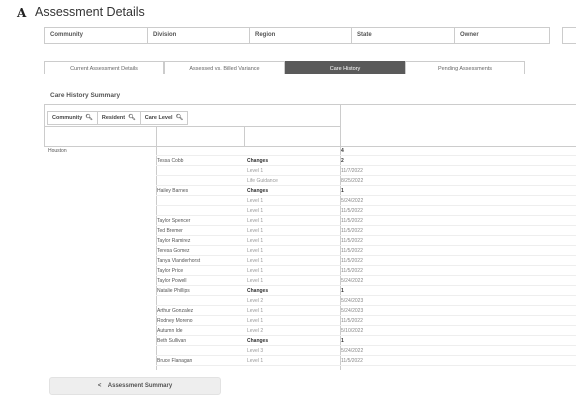 The height and width of the screenshot is (410, 576). I want to click on tab-assessed-vs-billed-variance: Assessed vs. Billed Variance, so click(224, 67).